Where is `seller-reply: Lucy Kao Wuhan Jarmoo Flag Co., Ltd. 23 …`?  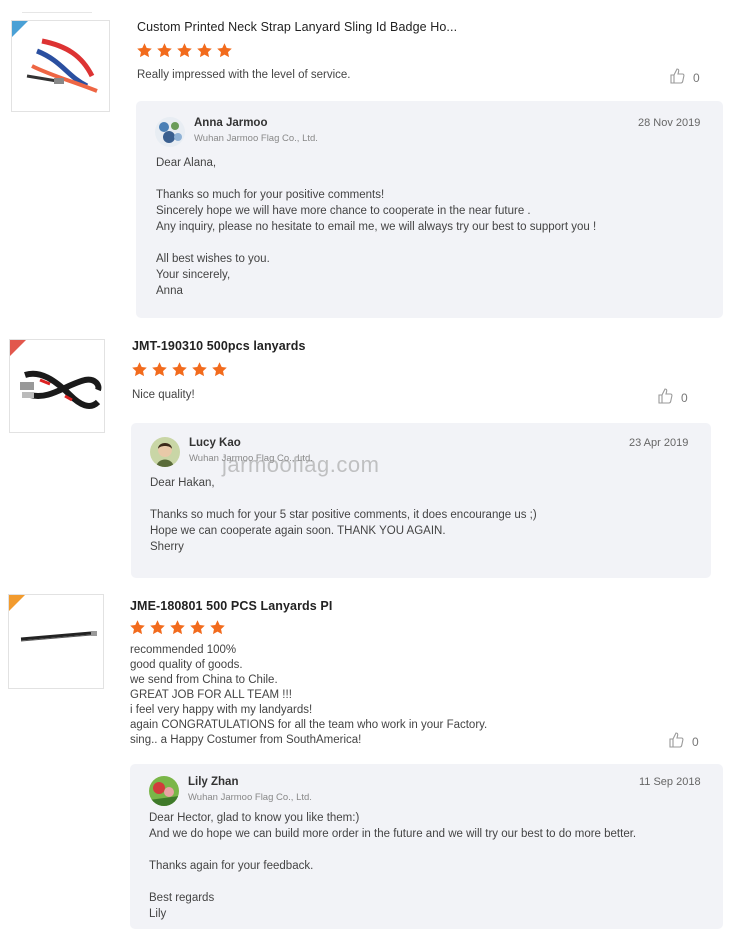 seller-reply: Lucy Kao Wuhan Jarmoo Flag Co., Ltd. 23 … is located at coordinates (421, 500).